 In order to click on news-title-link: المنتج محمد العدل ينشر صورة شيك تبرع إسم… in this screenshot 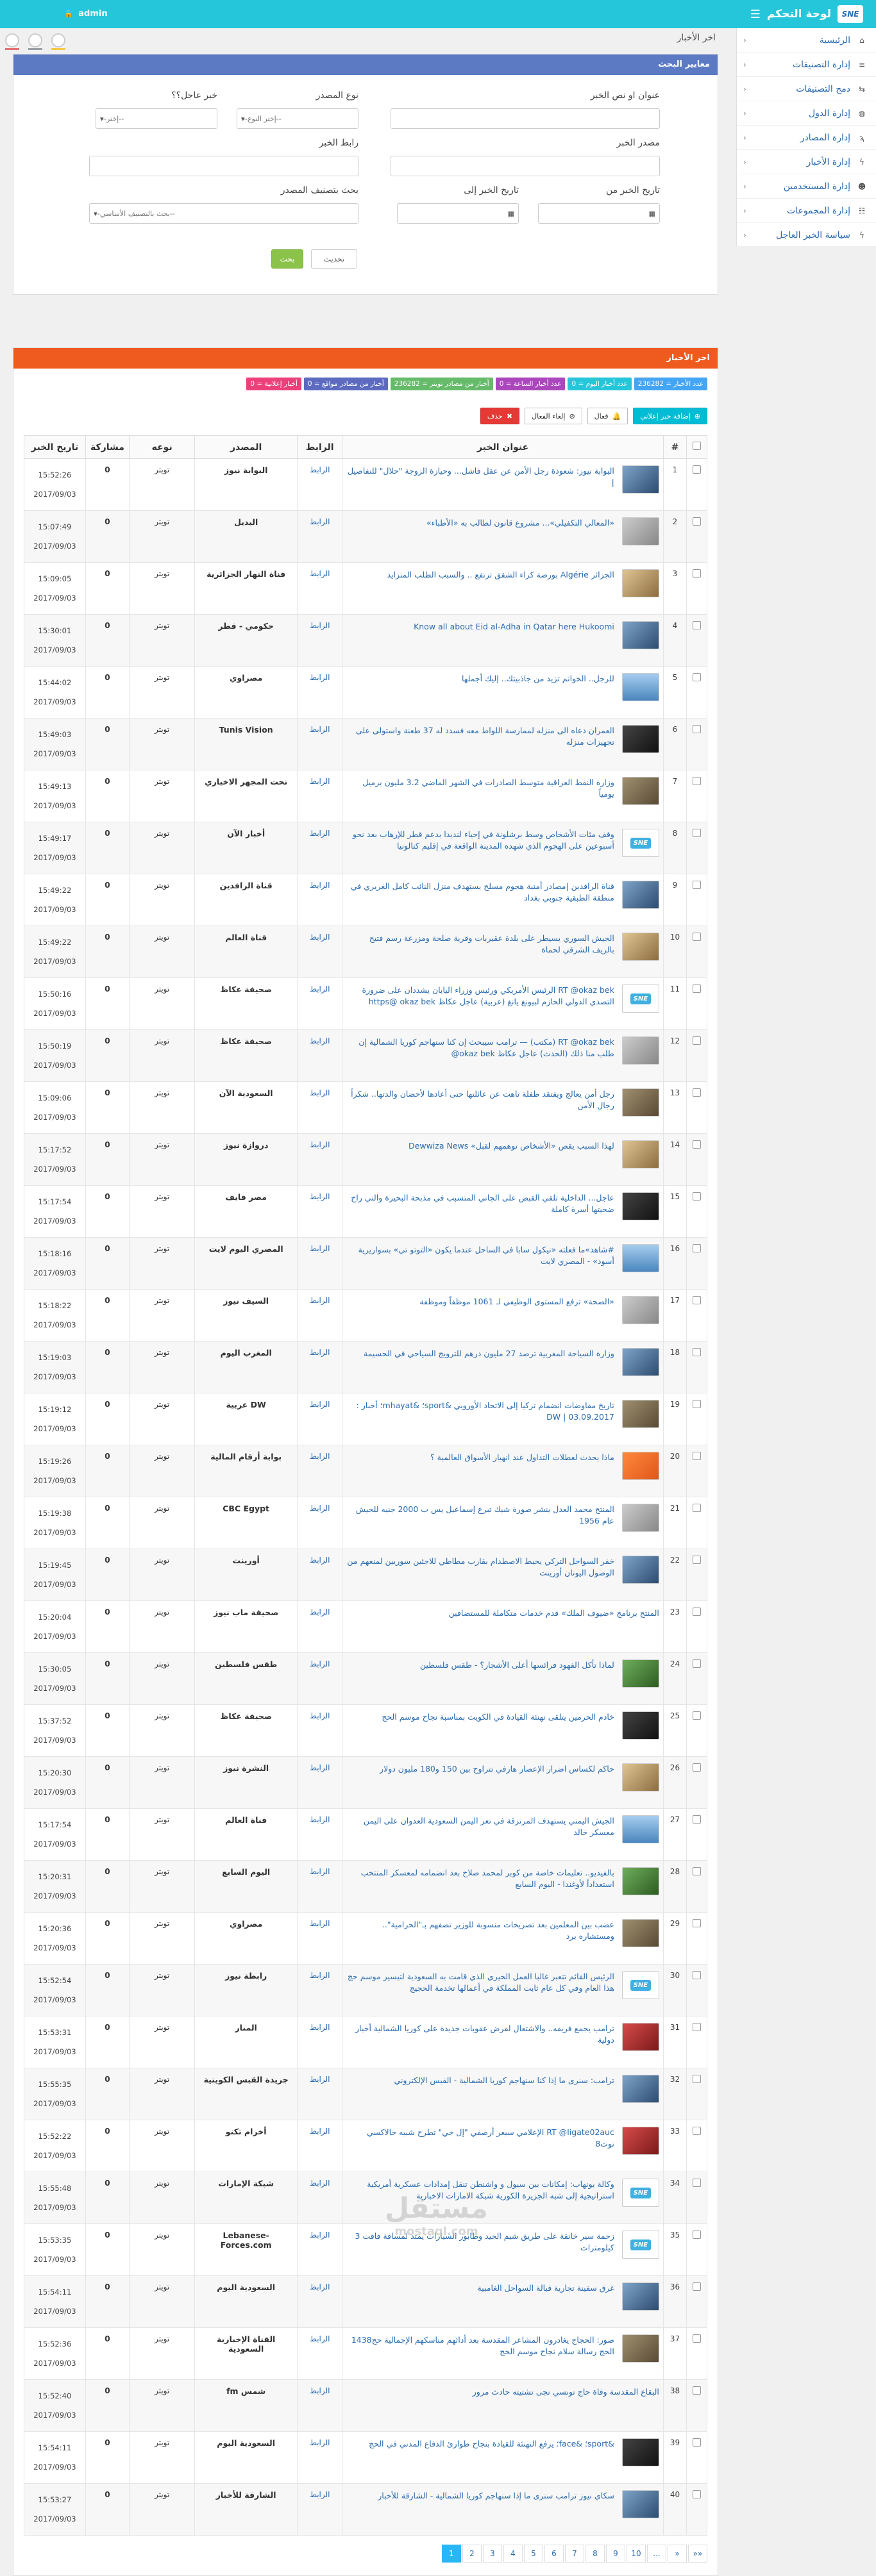, I will do `click(502, 1515)`.